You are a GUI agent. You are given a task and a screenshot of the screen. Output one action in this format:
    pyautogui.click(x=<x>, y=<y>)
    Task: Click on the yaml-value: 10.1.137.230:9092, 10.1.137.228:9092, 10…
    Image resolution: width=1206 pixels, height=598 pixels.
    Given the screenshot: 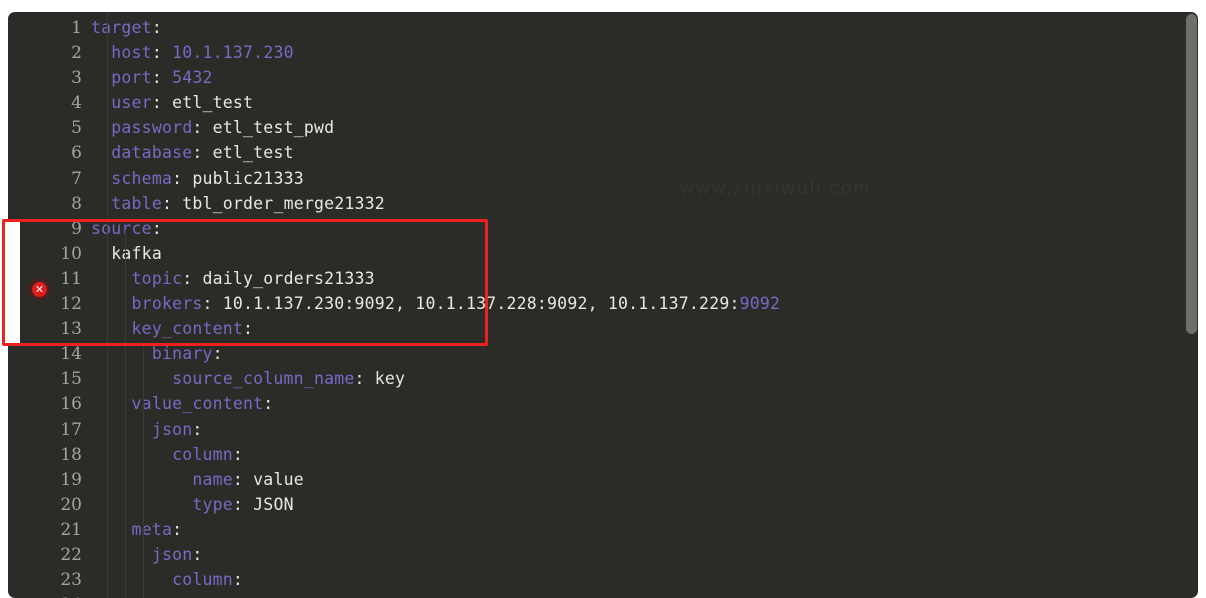 What is the action you would take?
    pyautogui.click(x=481, y=304)
    